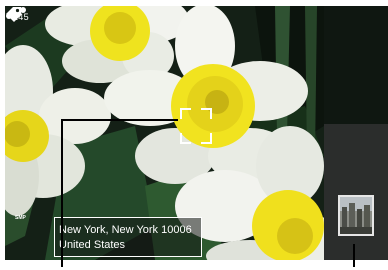 The image size is (388, 270). I want to click on location-line-country: United States, so click(92, 245).